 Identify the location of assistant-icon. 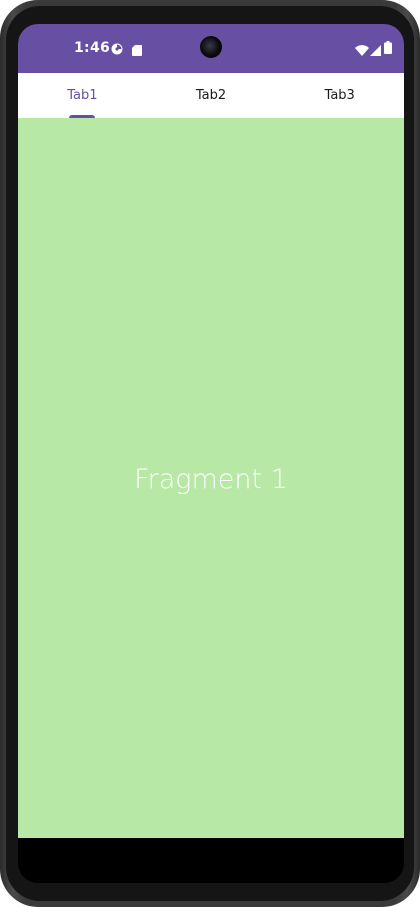
(117, 49).